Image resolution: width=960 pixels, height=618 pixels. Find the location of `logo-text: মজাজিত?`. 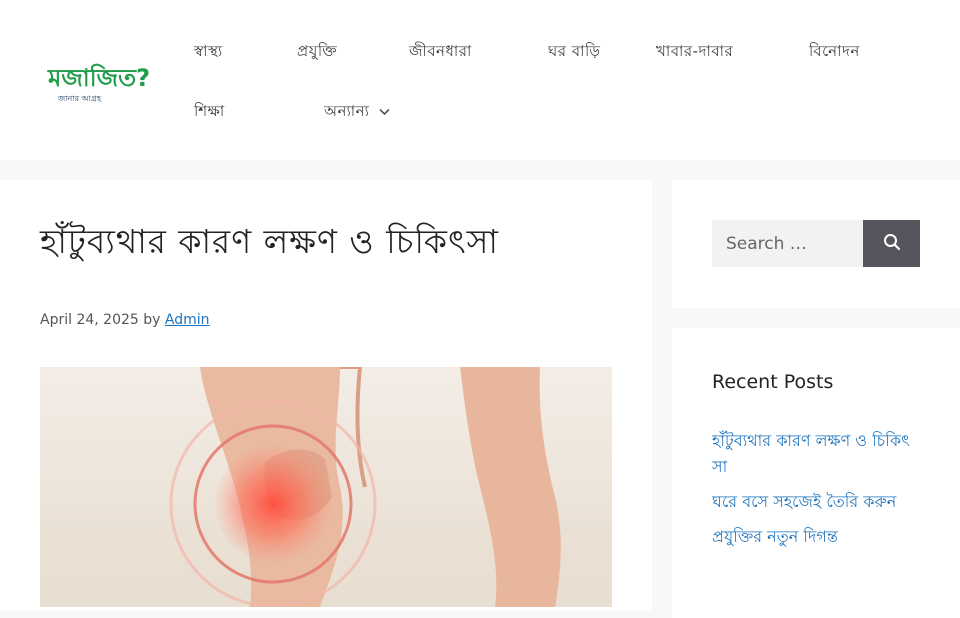

logo-text: মজাজিত? is located at coordinates (98, 77).